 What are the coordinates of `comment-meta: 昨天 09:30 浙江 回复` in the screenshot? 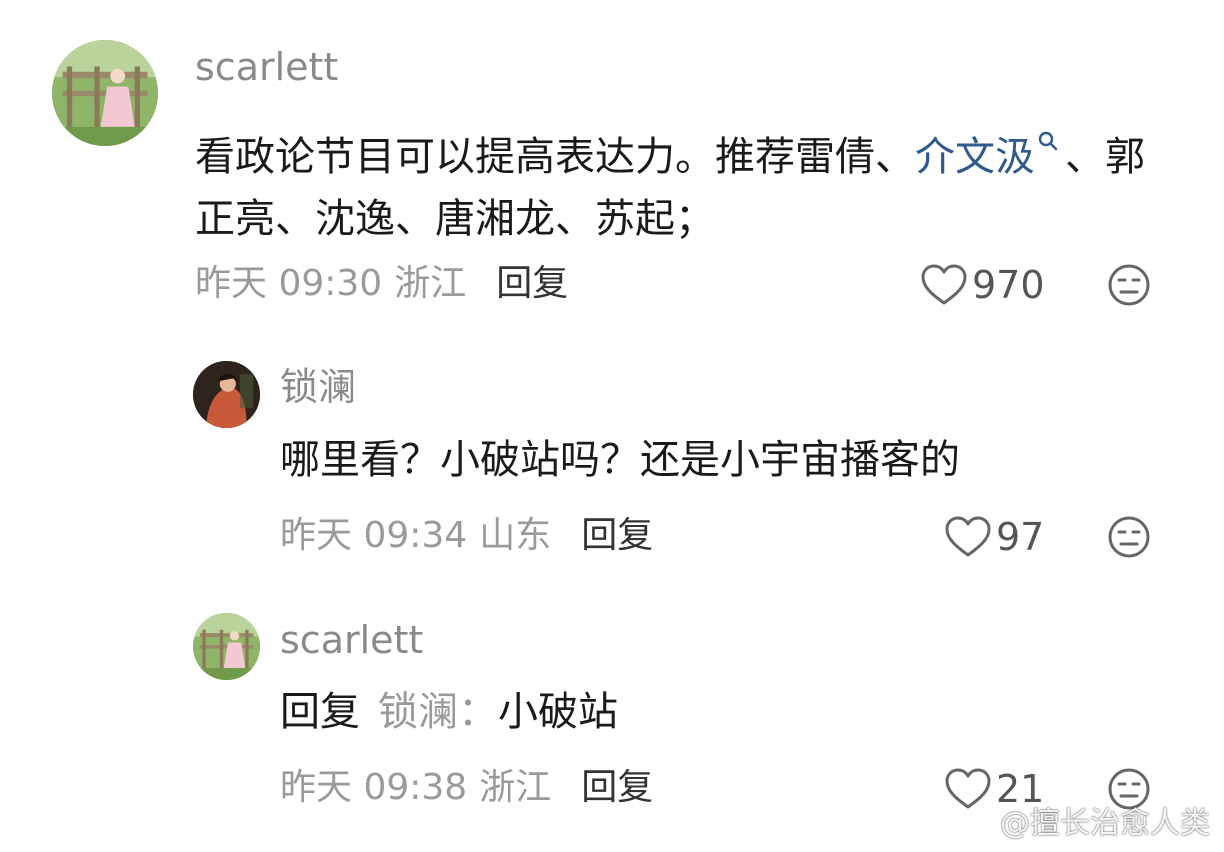 It's located at (381, 284).